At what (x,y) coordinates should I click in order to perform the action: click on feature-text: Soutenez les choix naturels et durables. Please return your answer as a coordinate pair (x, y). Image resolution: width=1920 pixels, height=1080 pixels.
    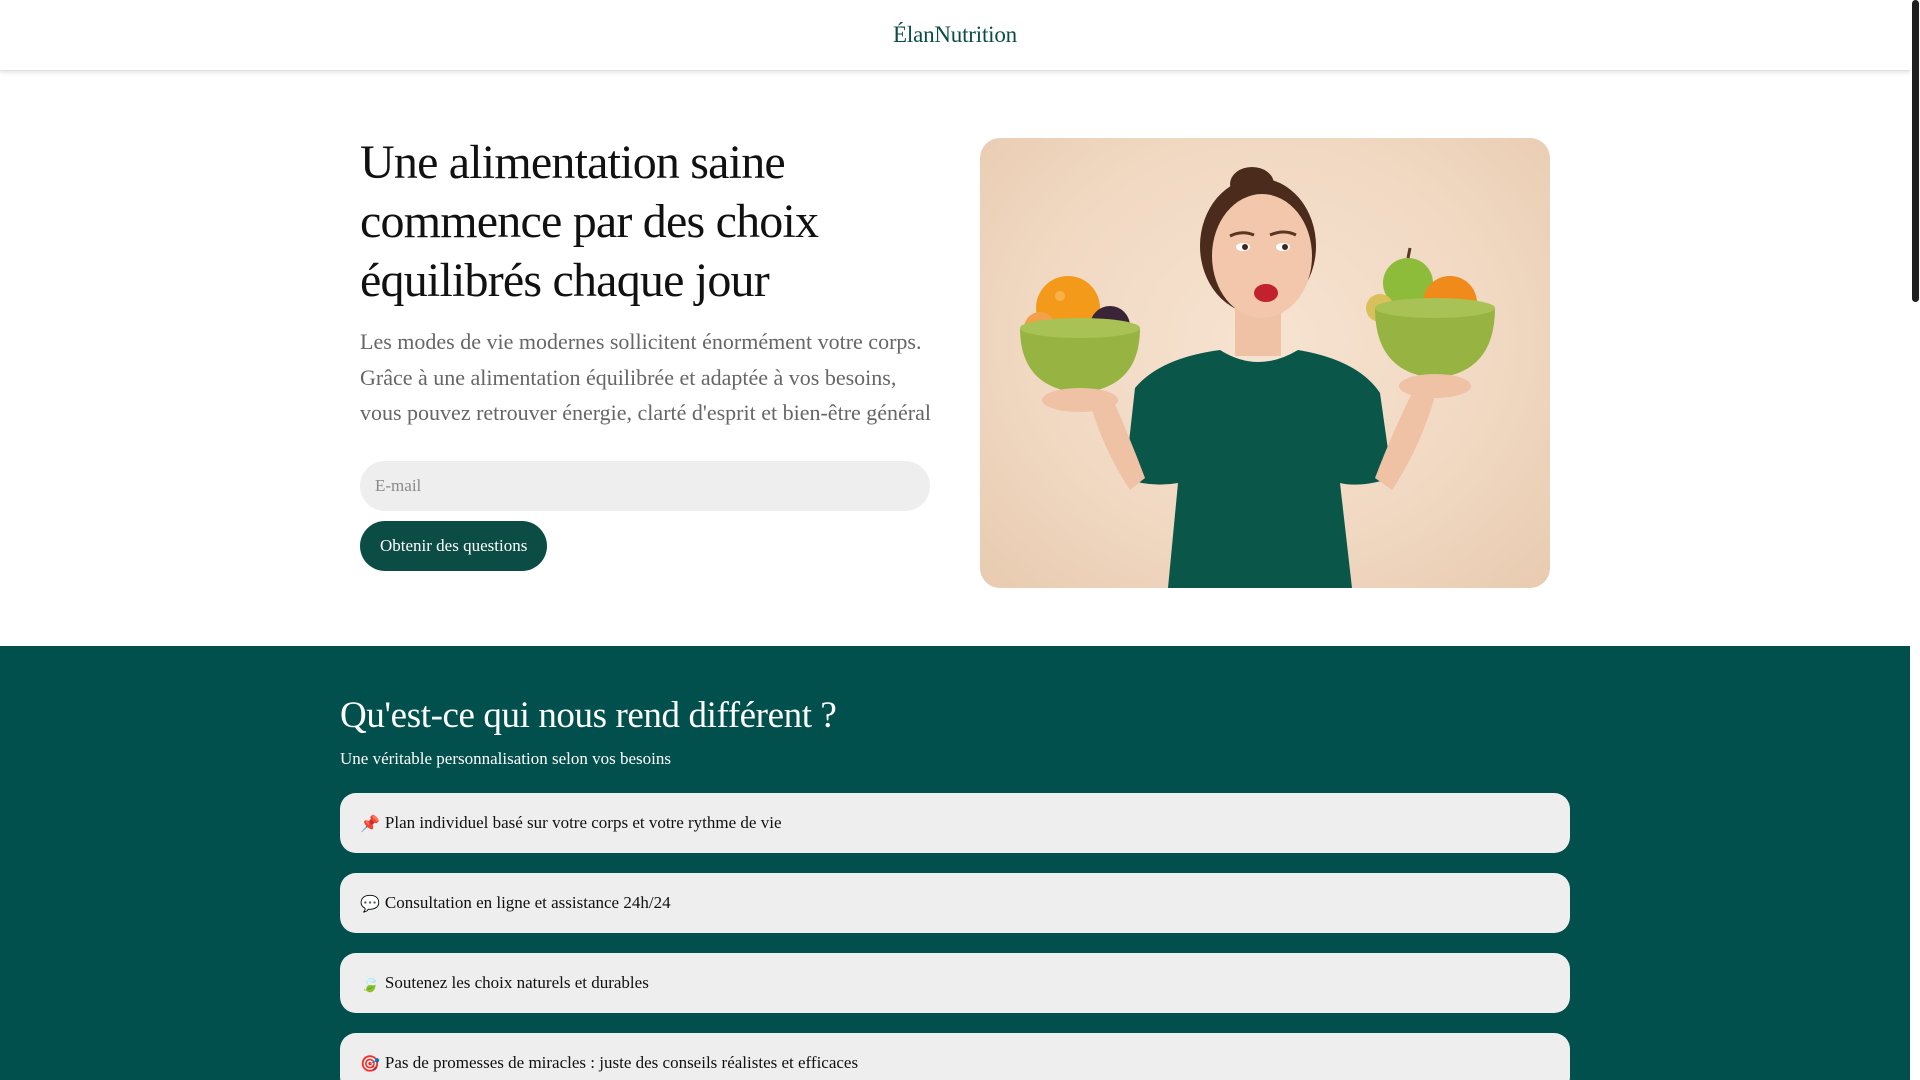
    Looking at the image, I should click on (516, 982).